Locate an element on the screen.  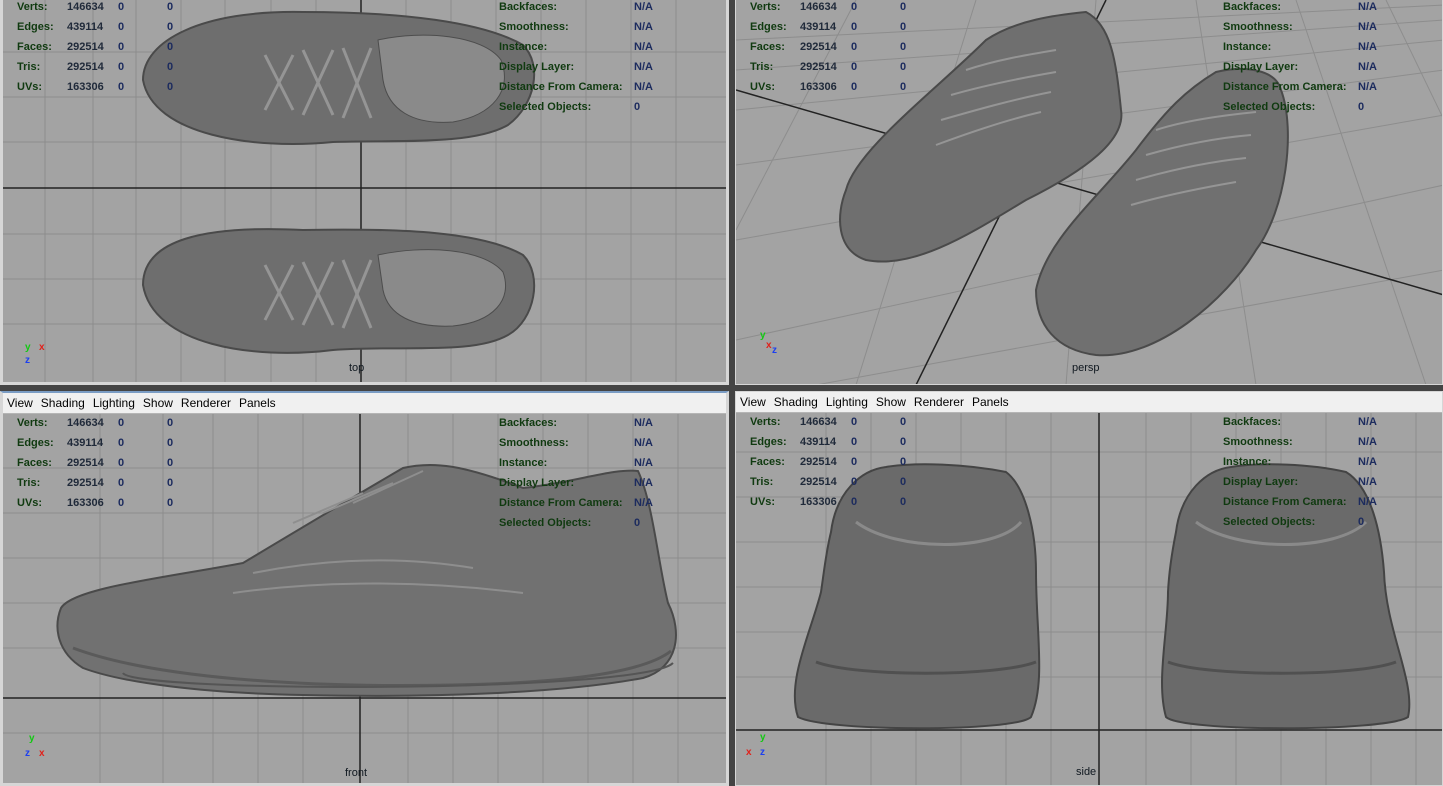
camera-label: front is located at coordinates (356, 773).